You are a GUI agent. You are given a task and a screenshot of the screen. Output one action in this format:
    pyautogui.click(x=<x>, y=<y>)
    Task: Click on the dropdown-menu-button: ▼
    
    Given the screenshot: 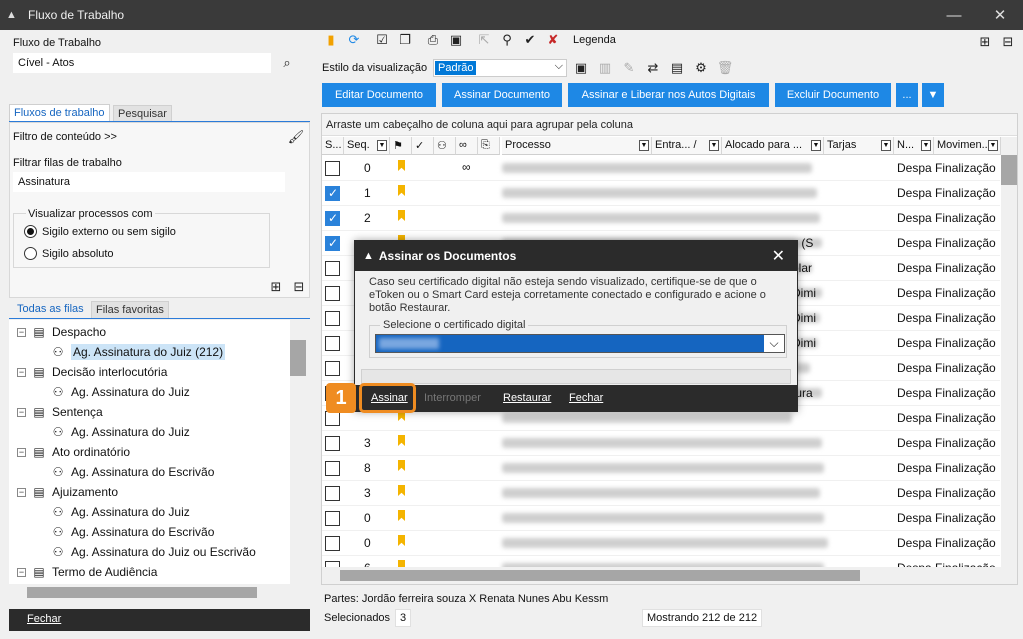 What is the action you would take?
    pyautogui.click(x=933, y=95)
    